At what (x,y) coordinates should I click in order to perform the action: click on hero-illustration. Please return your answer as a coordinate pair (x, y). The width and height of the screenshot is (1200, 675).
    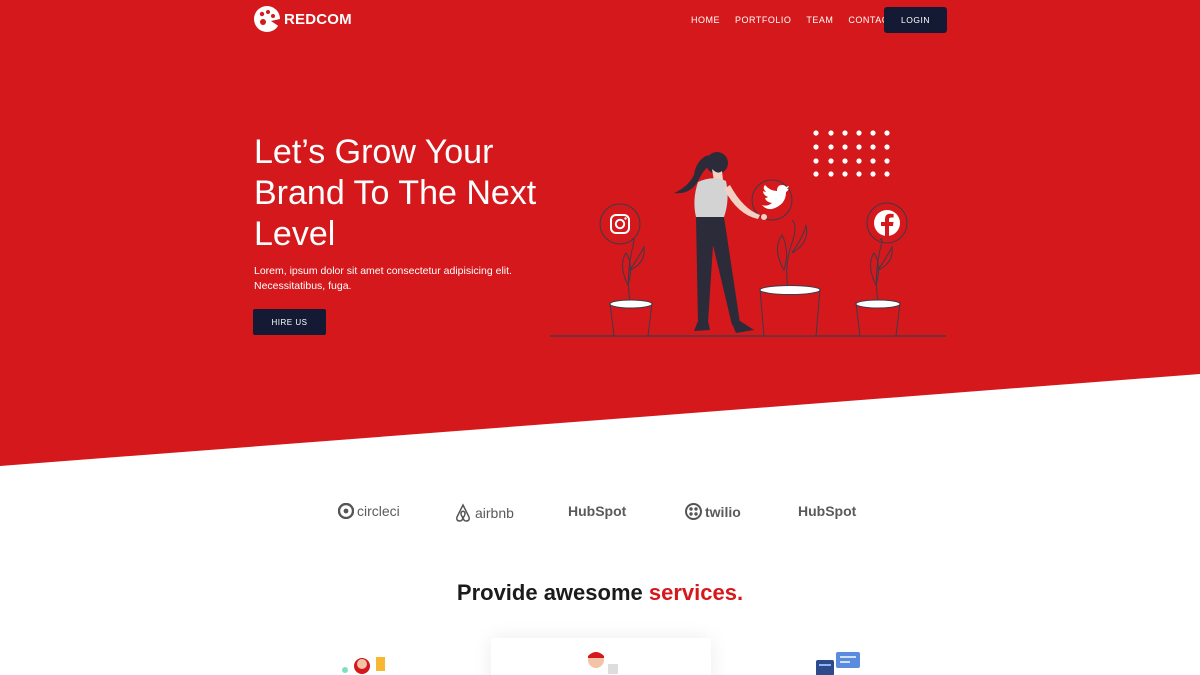
    Looking at the image, I should click on (748, 233).